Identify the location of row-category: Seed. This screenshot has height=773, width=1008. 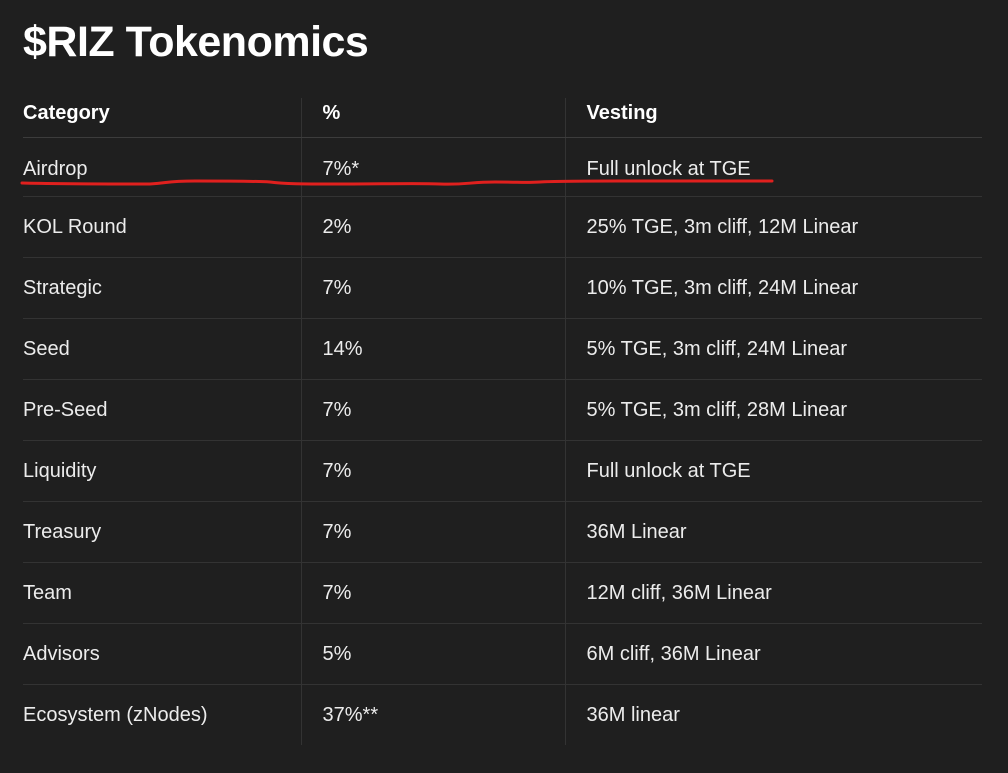
(162, 349).